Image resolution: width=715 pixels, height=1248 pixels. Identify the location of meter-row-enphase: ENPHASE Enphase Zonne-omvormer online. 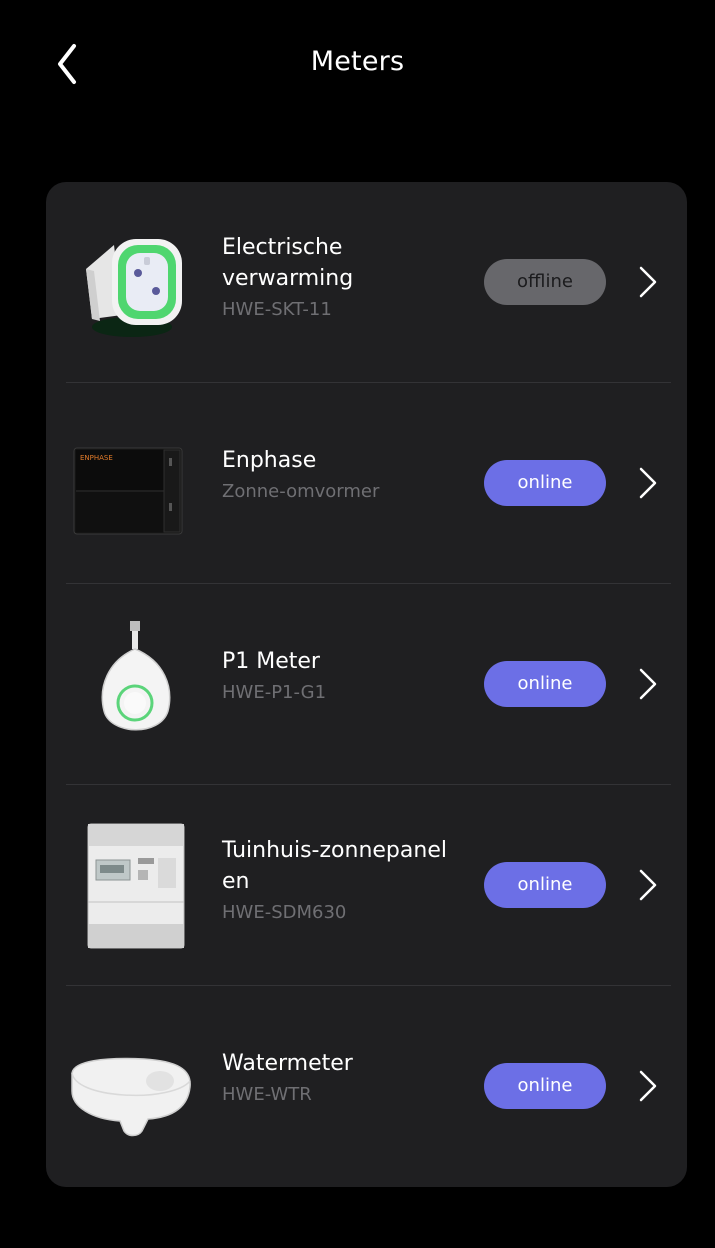
(366, 483).